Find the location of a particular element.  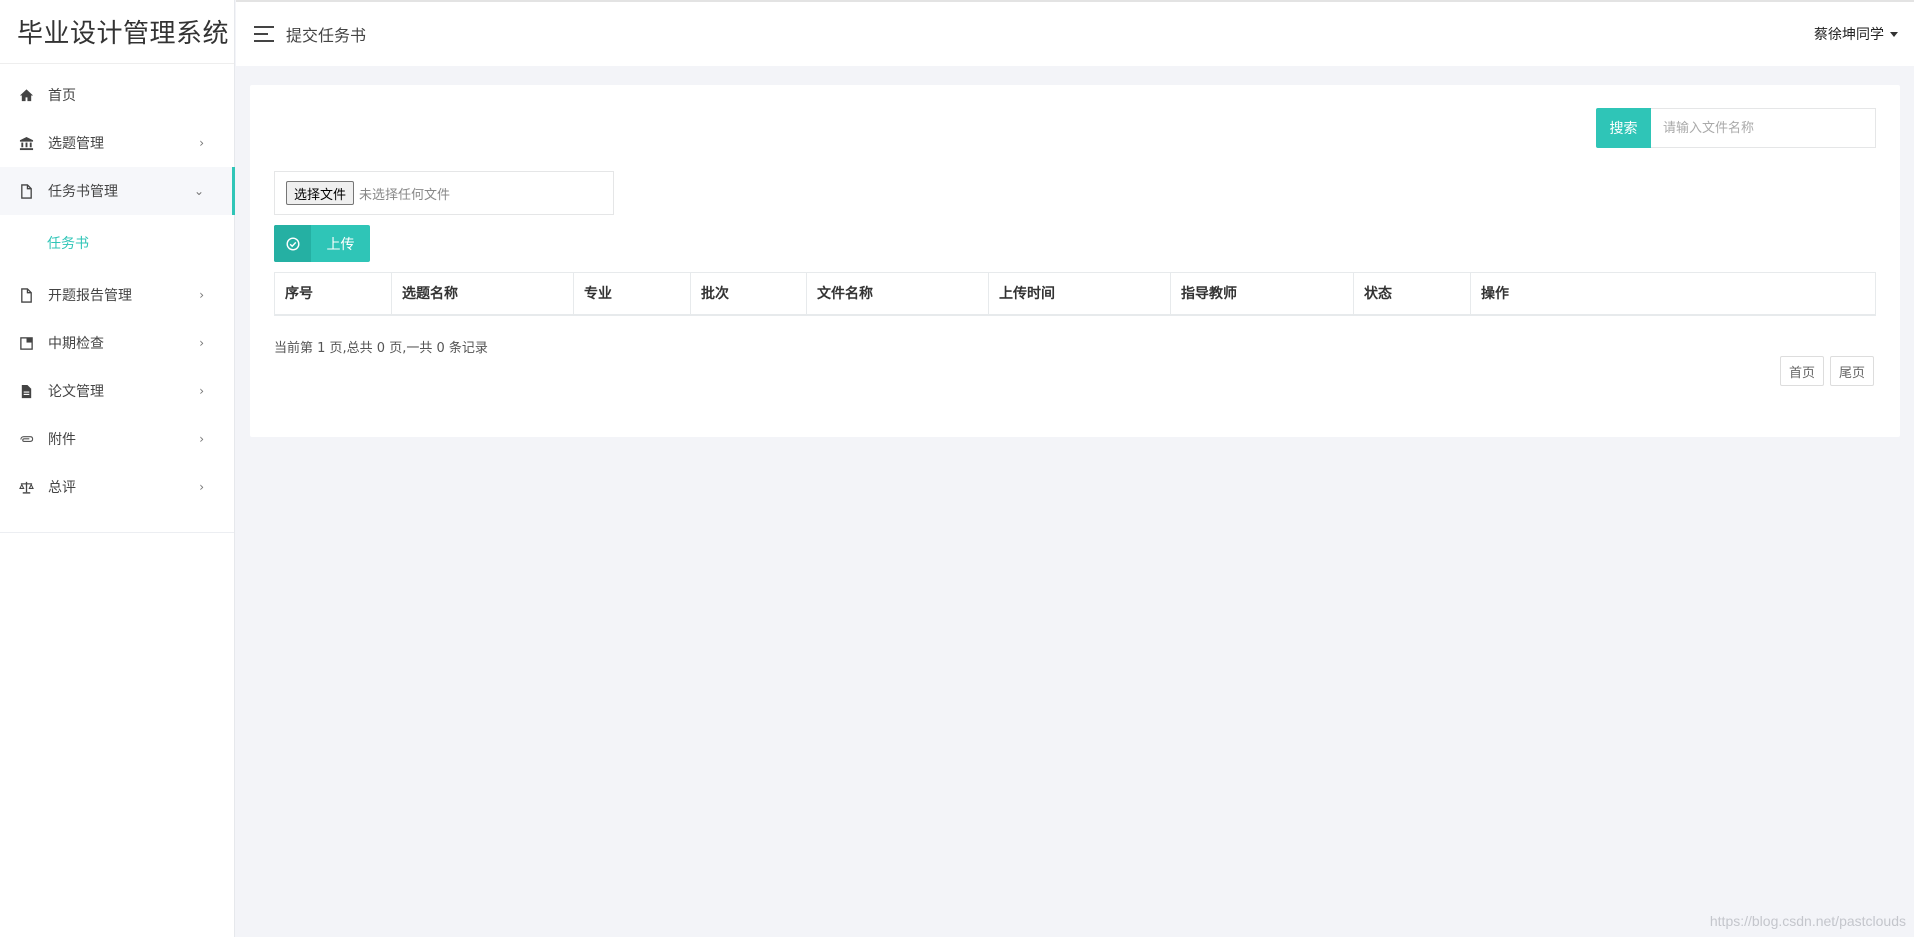

balance-scale-icon is located at coordinates (26, 487).